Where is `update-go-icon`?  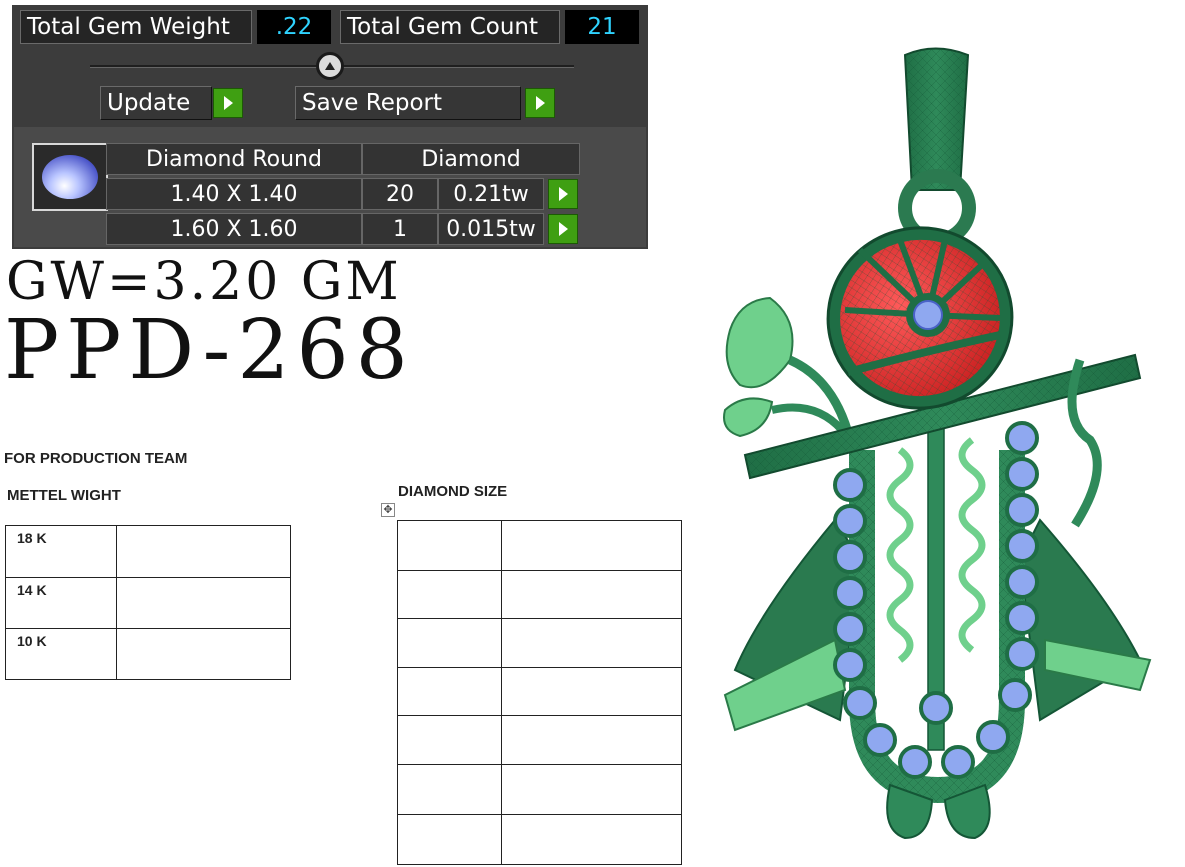 update-go-icon is located at coordinates (228, 103).